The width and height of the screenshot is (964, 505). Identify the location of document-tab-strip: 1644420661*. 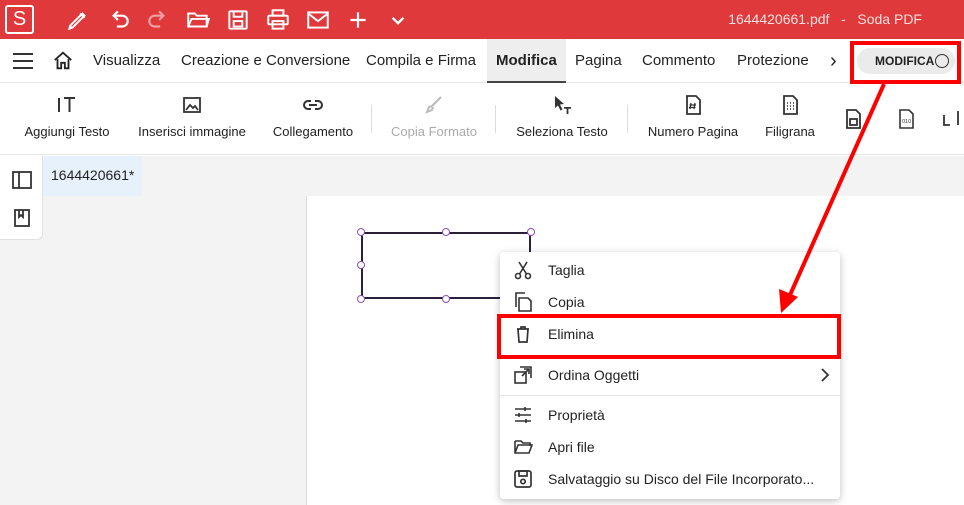
(503, 176).